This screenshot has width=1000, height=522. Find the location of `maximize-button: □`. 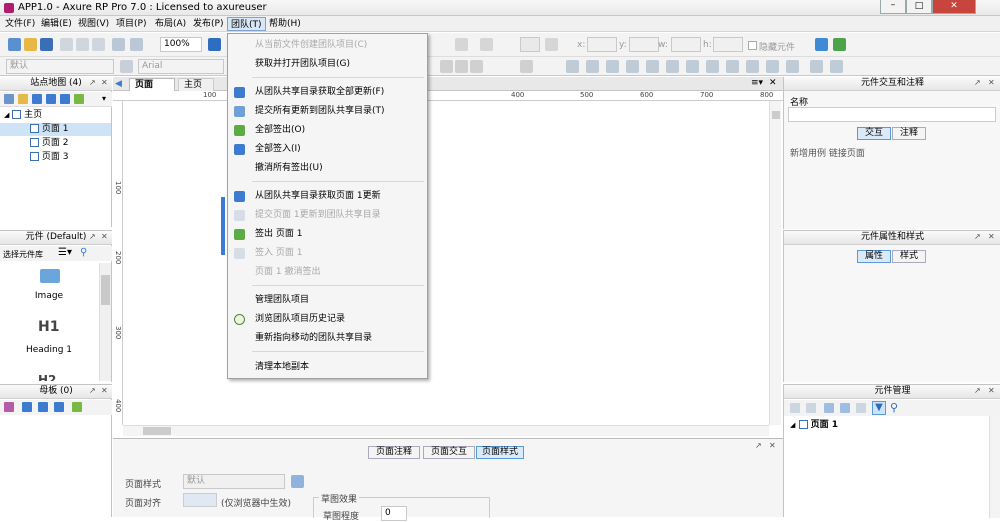

maximize-button: □ is located at coordinates (919, 7).